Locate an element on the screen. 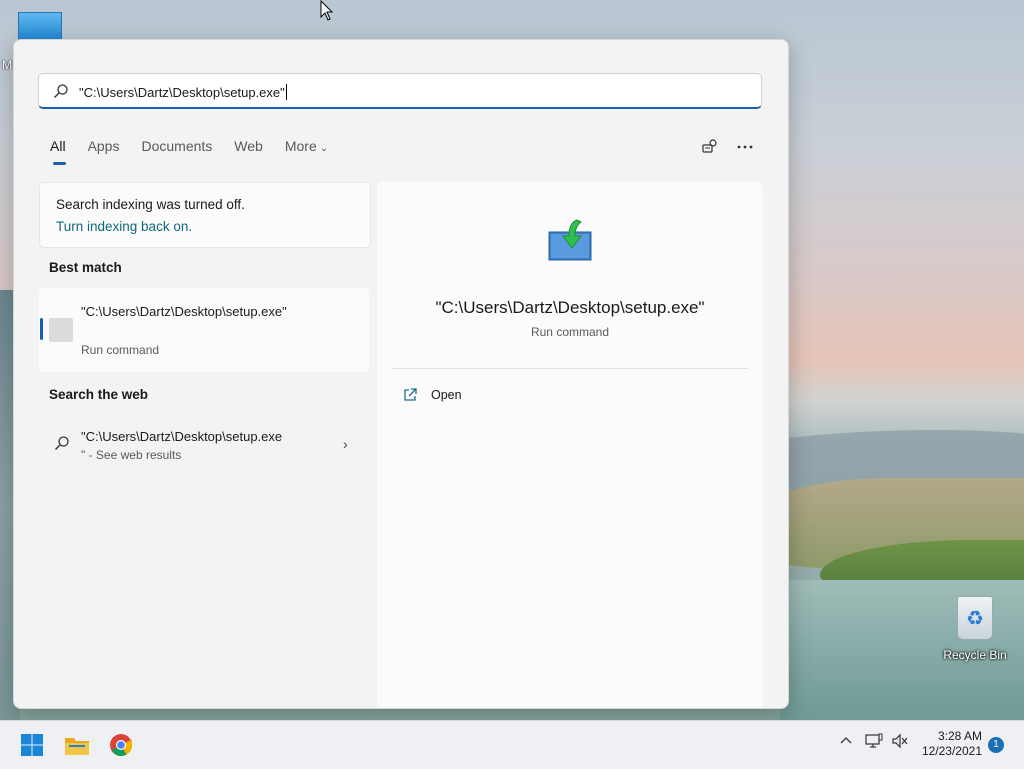  recycle-bin-icon: ♻ is located at coordinates (975, 618).